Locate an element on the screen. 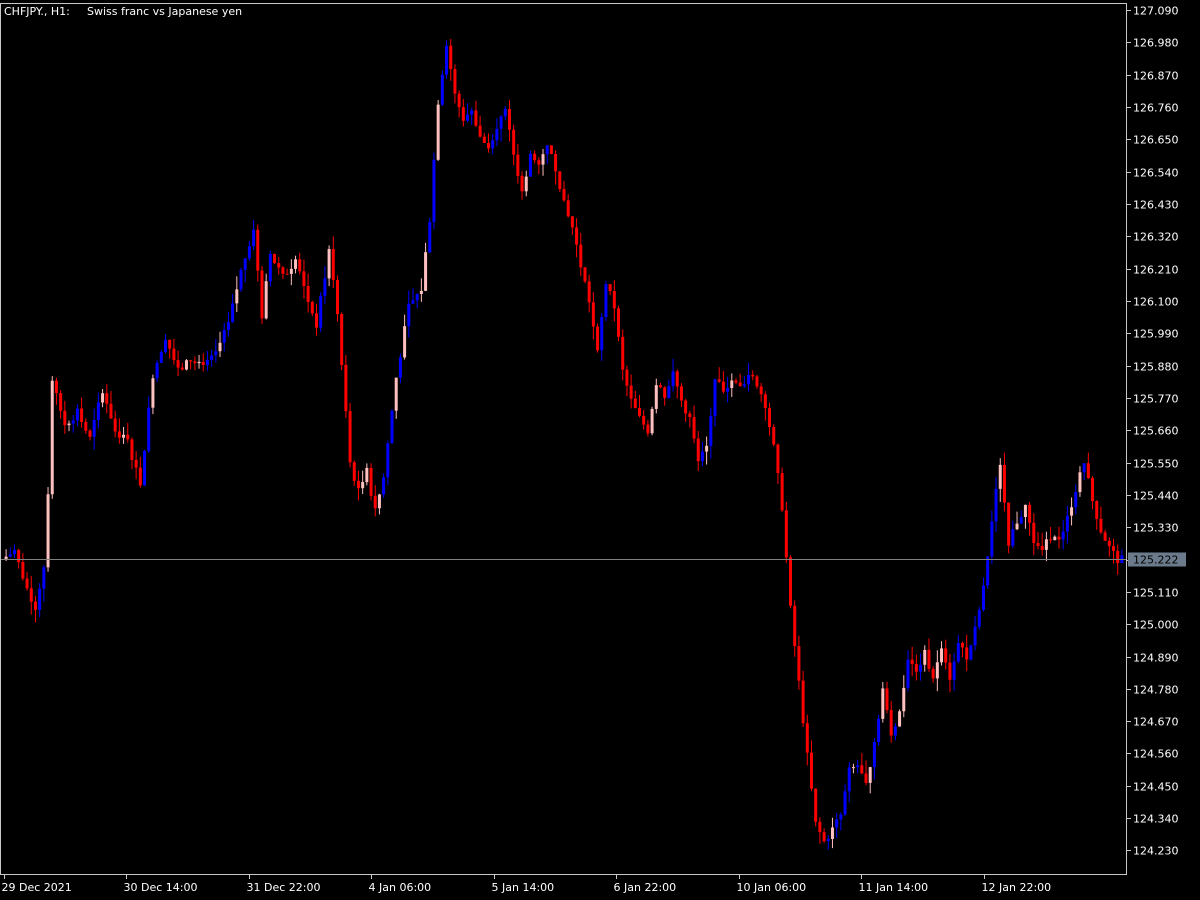 This screenshot has height=900, width=1200. y-tick-label: 127.090 is located at coordinates (1156, 11).